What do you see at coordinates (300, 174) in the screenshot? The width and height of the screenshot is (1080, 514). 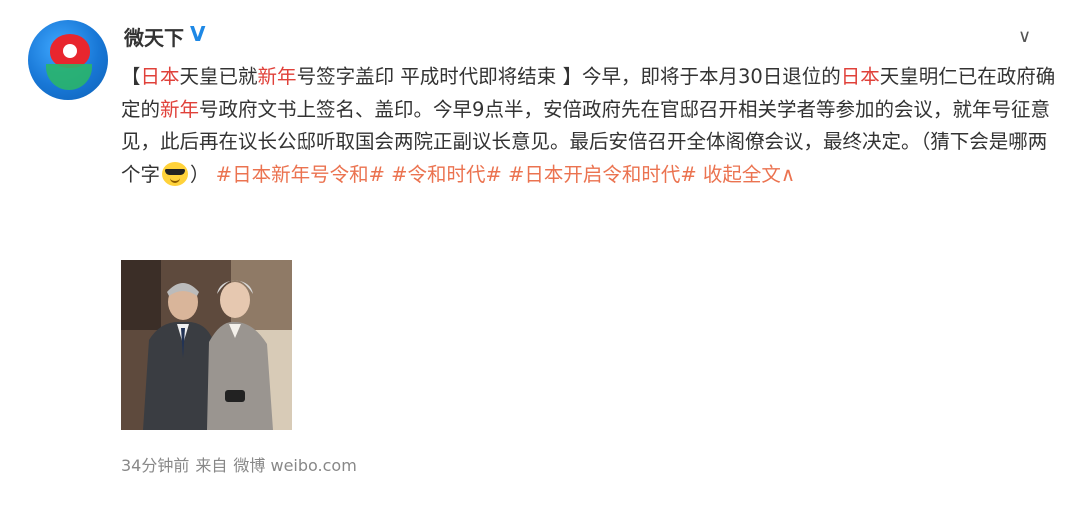 I see `hashtag-0: #日本新年号令和#` at bounding box center [300, 174].